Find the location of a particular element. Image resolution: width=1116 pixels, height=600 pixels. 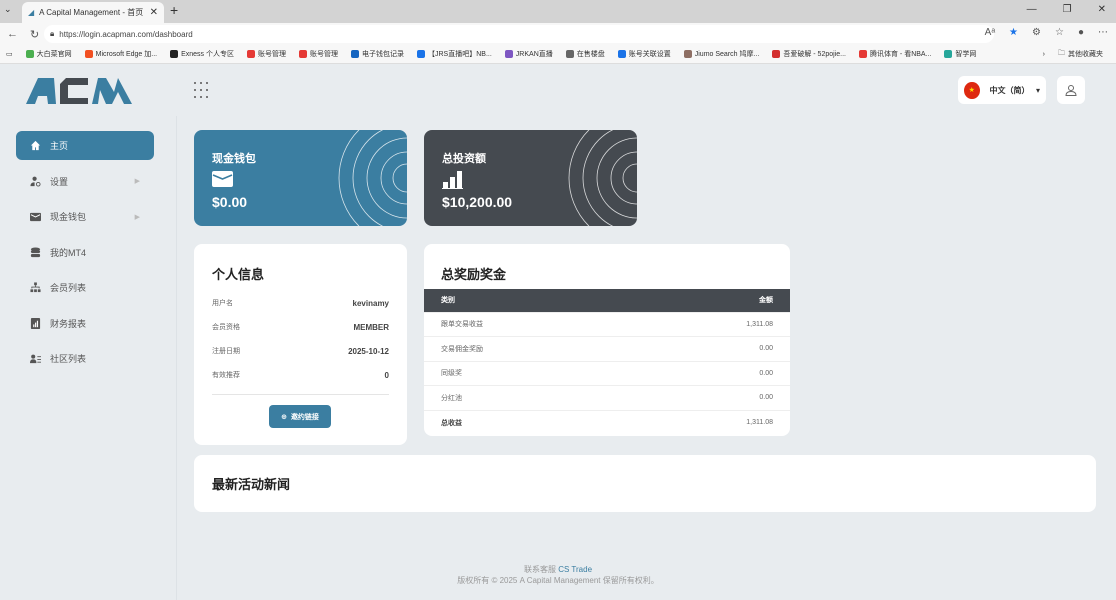

new-tab-button: + is located at coordinates (174, 10).